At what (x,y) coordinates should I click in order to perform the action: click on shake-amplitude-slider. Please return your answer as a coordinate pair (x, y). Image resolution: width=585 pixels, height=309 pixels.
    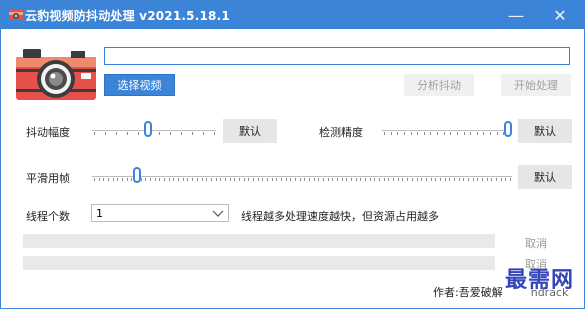
    Looking at the image, I should click on (154, 130).